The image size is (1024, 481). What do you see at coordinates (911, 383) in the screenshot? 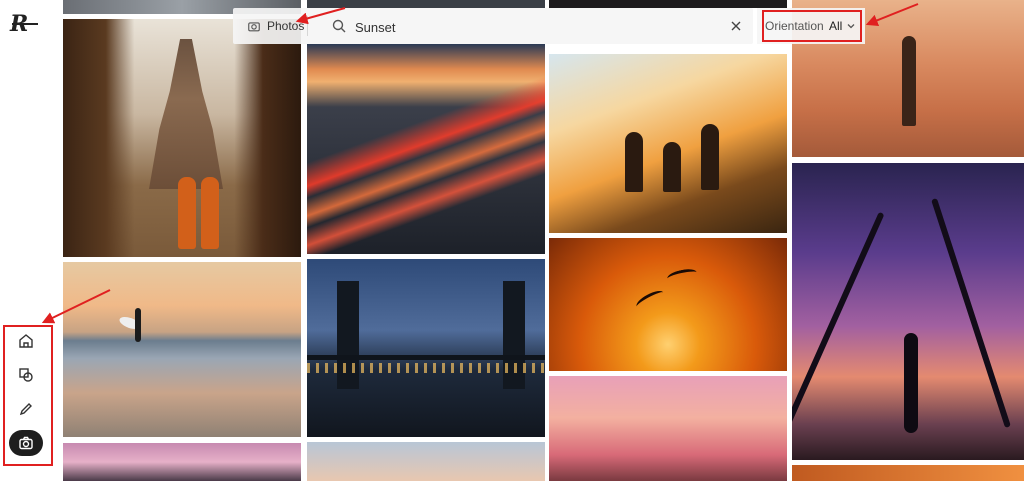
I see `yogi-image-detail` at bounding box center [911, 383].